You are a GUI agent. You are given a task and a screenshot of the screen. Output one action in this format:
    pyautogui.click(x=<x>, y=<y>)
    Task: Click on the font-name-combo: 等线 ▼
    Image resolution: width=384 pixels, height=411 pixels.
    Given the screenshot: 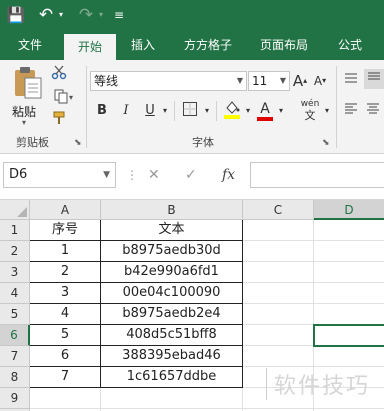 What is the action you would take?
    pyautogui.click(x=168, y=81)
    